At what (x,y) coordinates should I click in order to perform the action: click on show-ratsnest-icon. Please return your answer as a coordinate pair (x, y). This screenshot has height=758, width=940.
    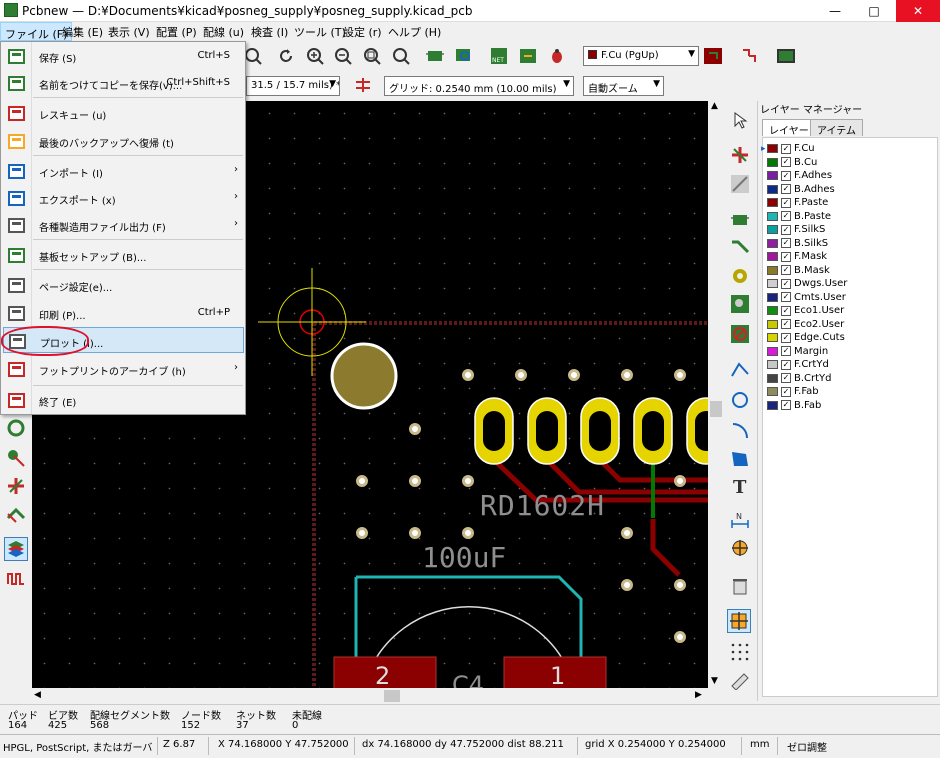
    Looking at the image, I should click on (16, 428).